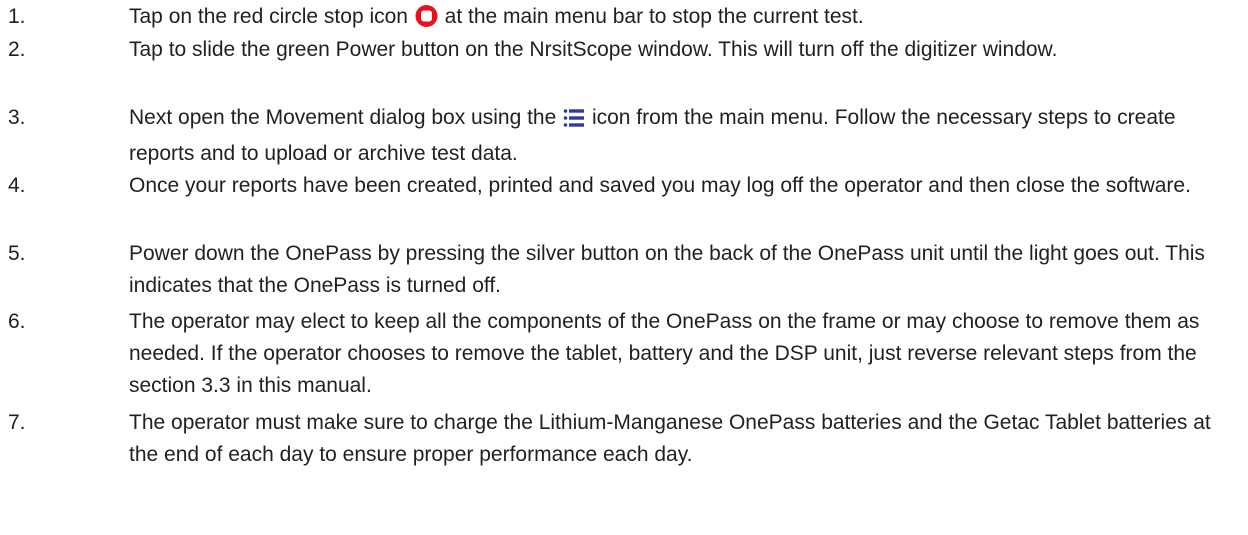  What do you see at coordinates (17, 49) in the screenshot?
I see `step-number: 2.` at bounding box center [17, 49].